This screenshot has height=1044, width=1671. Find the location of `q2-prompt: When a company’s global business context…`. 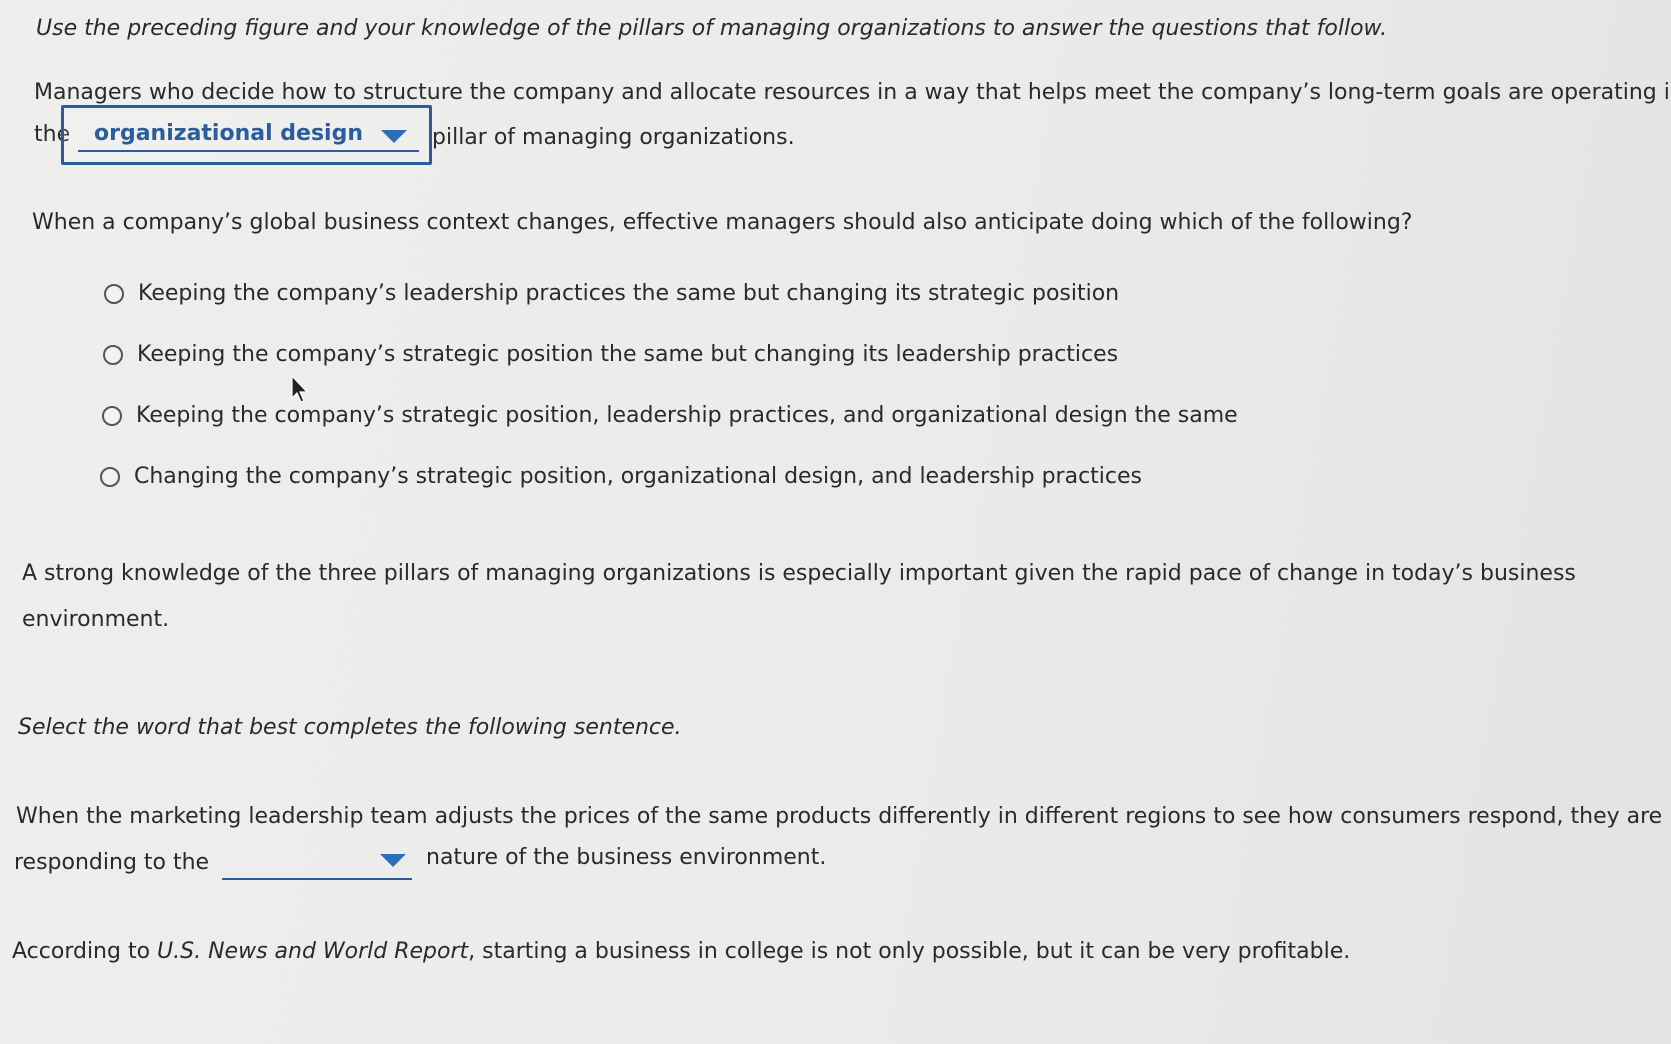

q2-prompt: When a company’s global business context… is located at coordinates (722, 222).